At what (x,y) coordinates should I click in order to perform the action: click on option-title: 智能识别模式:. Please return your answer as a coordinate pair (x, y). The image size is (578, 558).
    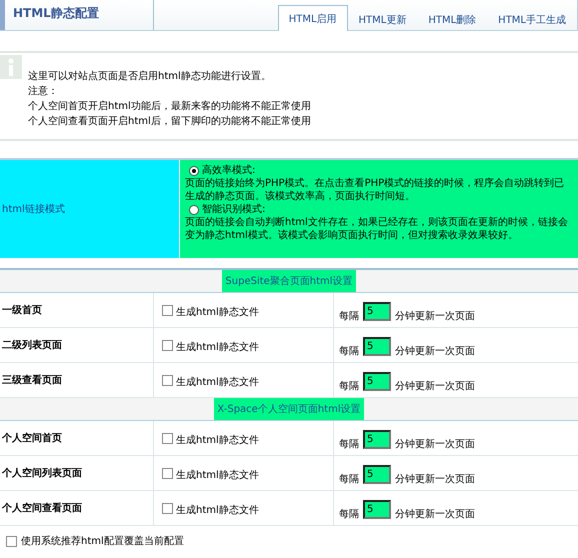
    Looking at the image, I should click on (234, 209).